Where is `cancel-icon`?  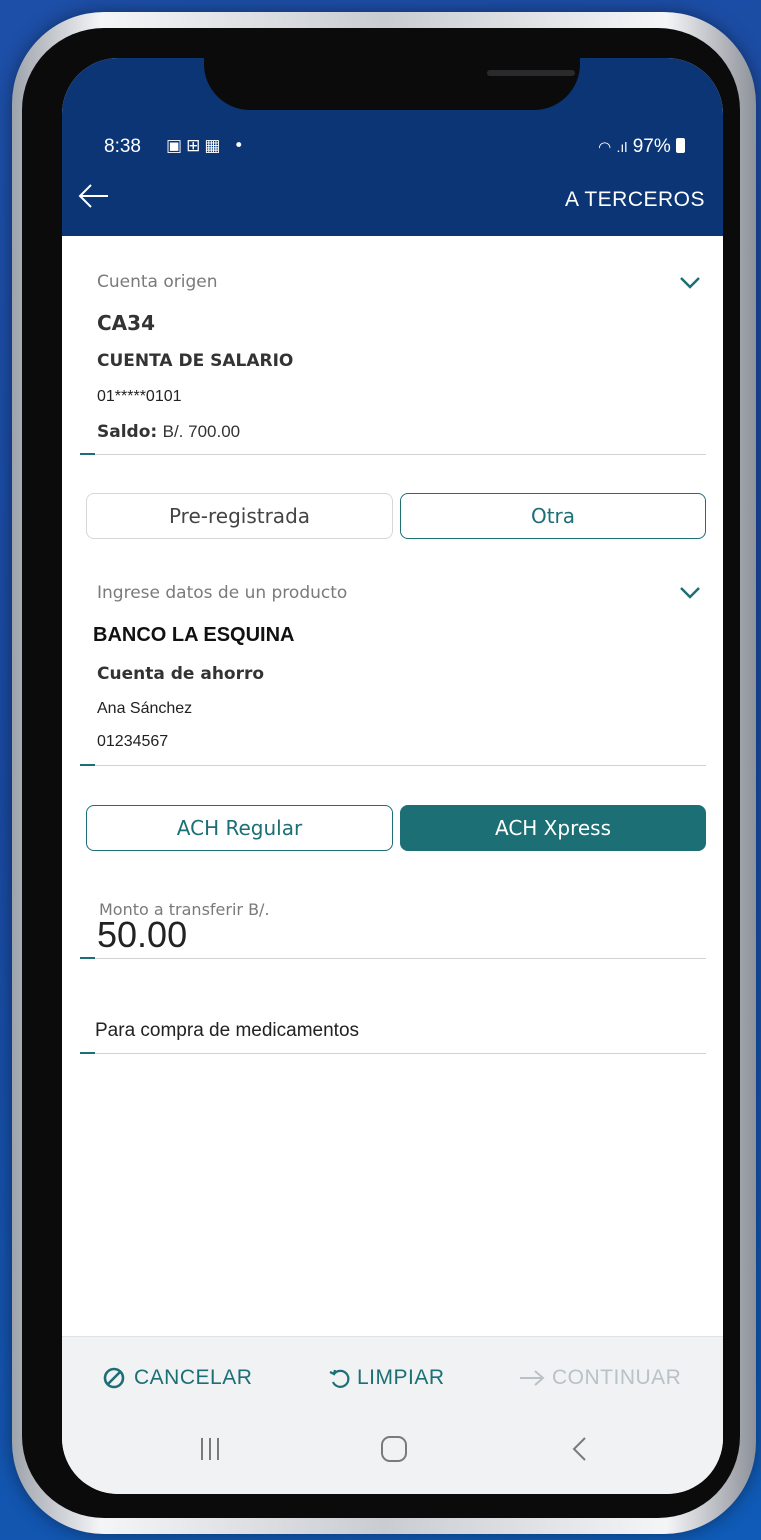 cancel-icon is located at coordinates (114, 1378).